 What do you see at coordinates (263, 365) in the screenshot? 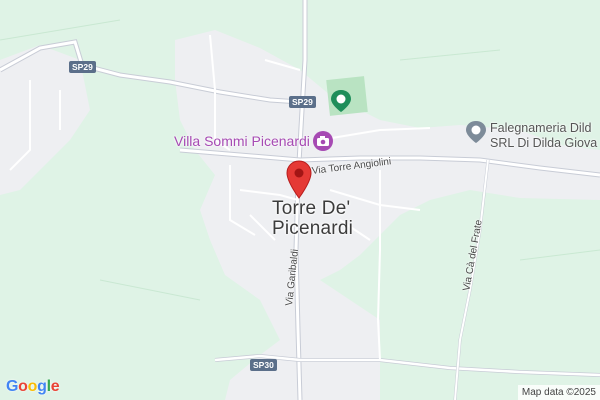
I see `road-shield-sp30: SP30` at bounding box center [263, 365].